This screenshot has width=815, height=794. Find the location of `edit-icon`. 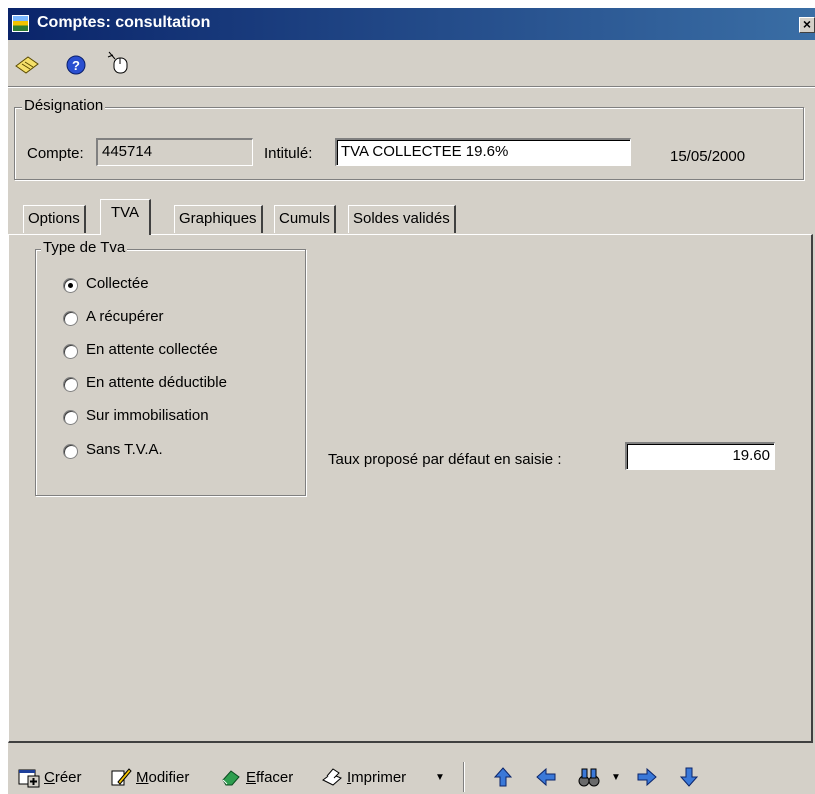

edit-icon is located at coordinates (121, 777).